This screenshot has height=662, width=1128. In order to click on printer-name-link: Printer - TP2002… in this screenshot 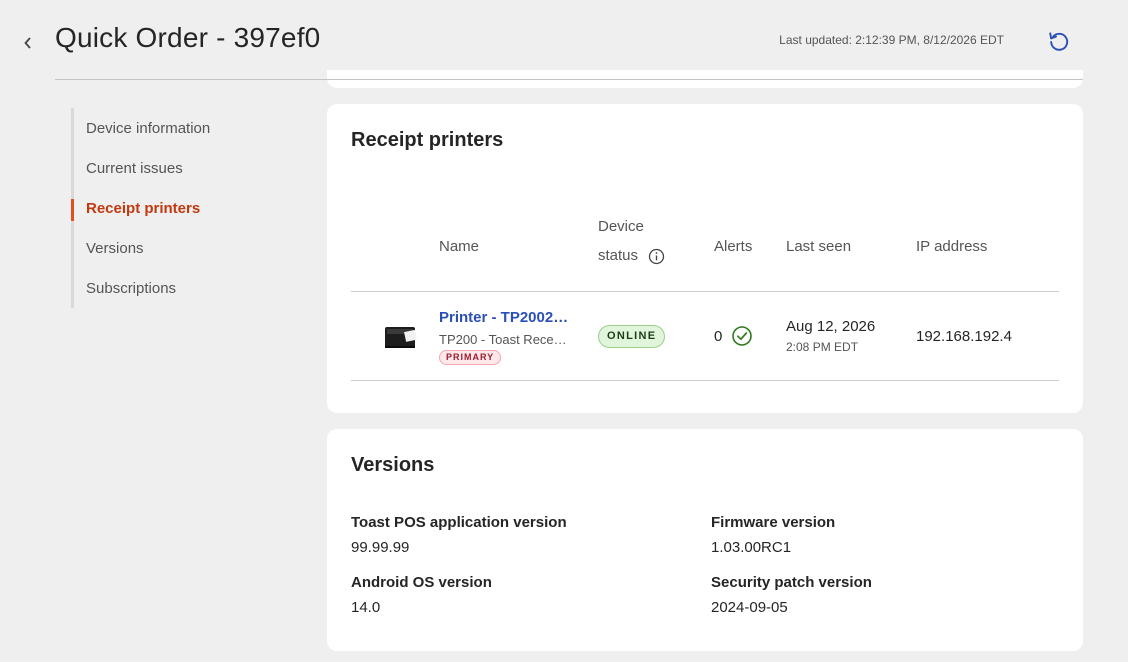, I will do `click(505, 317)`.